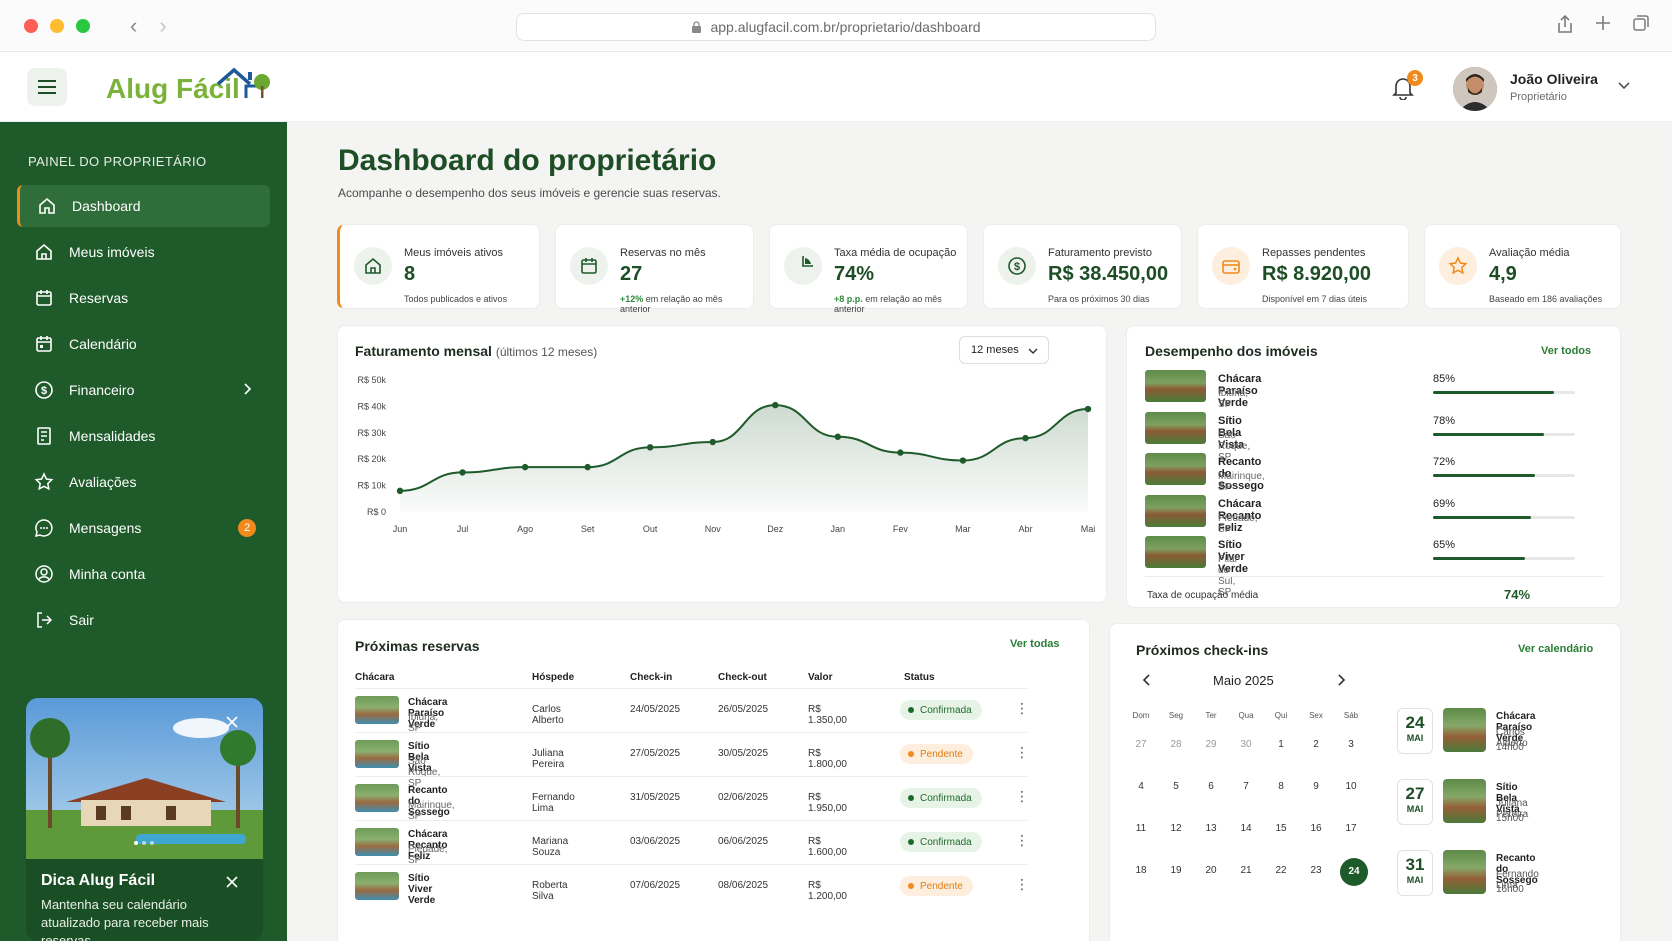  I want to click on col-chacara: Chácara, so click(375, 677).